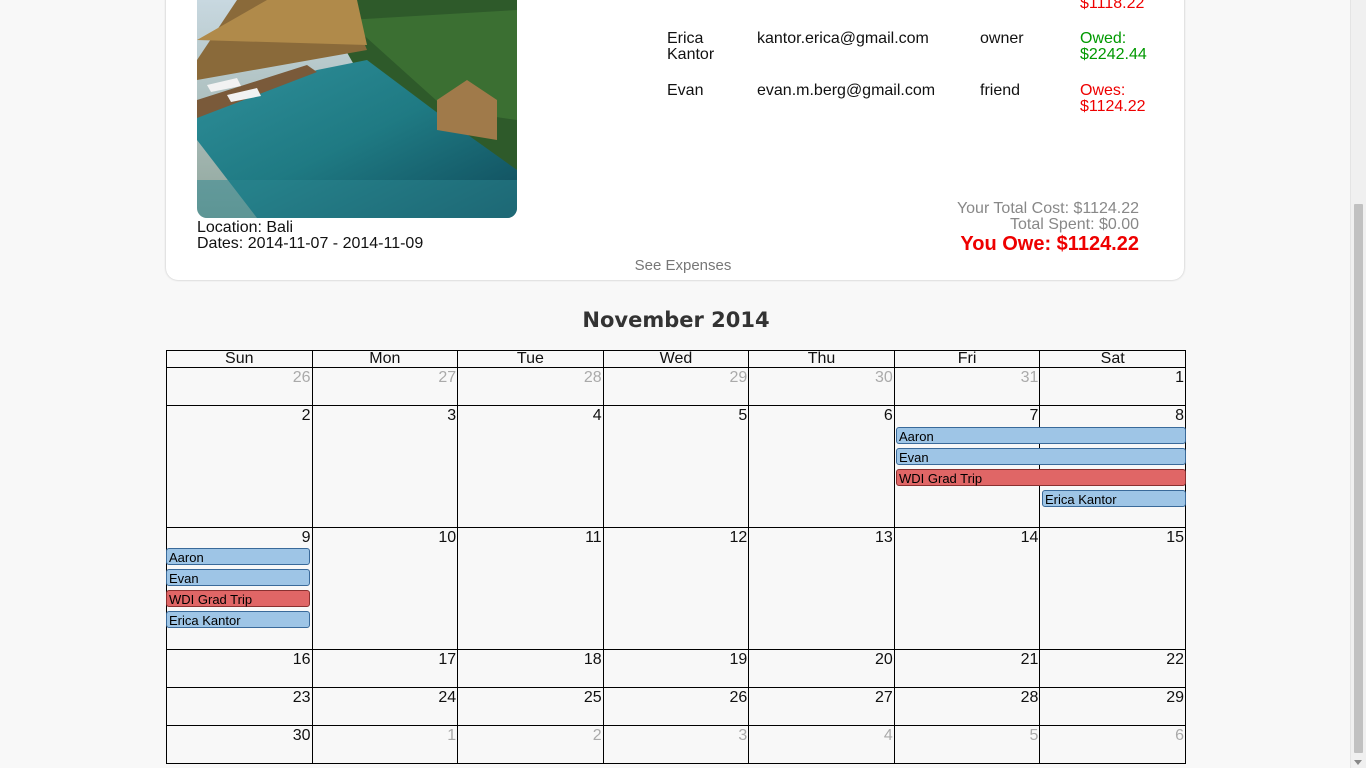 The width and height of the screenshot is (1366, 768). I want to click on calendar-week: 9 10 11 12 13 14 15, so click(676, 588).